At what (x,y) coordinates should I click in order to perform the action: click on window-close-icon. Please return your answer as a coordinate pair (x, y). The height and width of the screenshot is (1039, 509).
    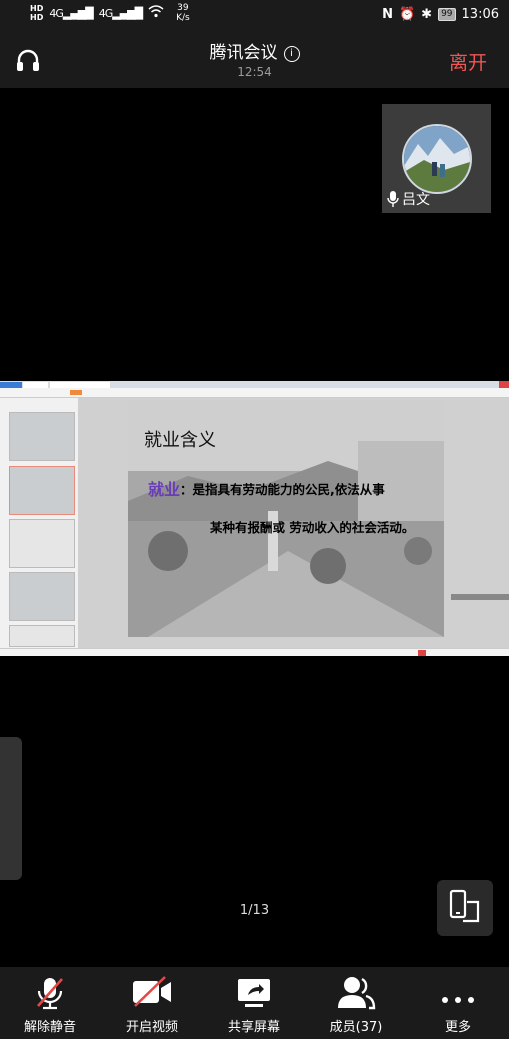
    Looking at the image, I should click on (504, 384).